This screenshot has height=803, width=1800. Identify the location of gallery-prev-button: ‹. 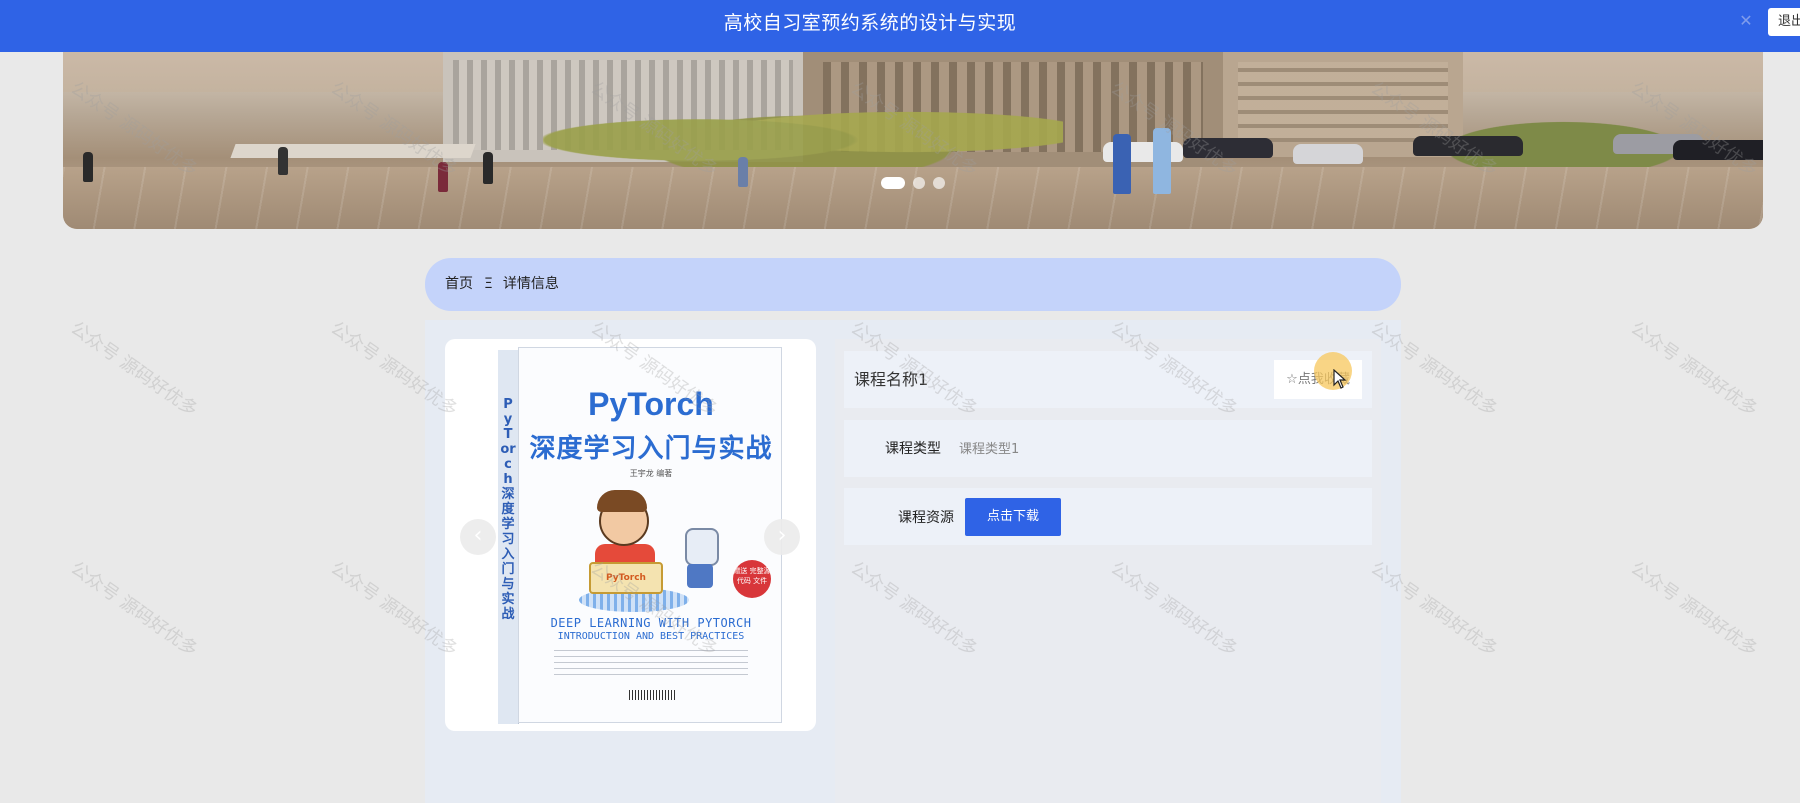
(478, 537).